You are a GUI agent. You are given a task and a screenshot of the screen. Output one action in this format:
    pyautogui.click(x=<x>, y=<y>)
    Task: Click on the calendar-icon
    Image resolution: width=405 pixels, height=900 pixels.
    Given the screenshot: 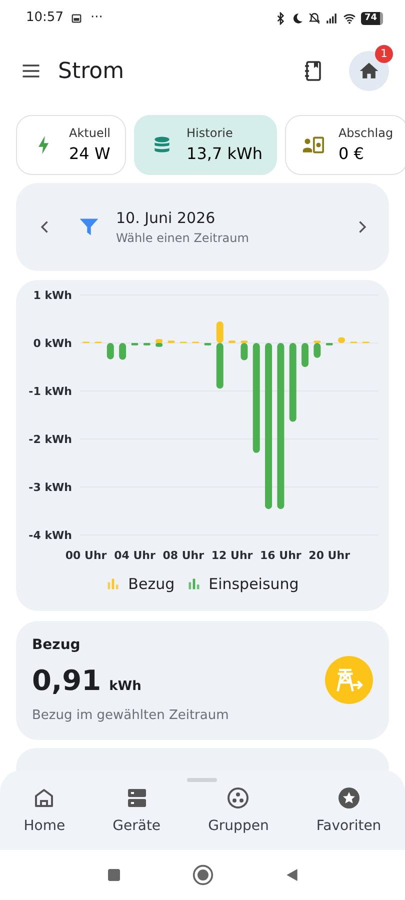 What is the action you would take?
    pyautogui.click(x=76, y=18)
    